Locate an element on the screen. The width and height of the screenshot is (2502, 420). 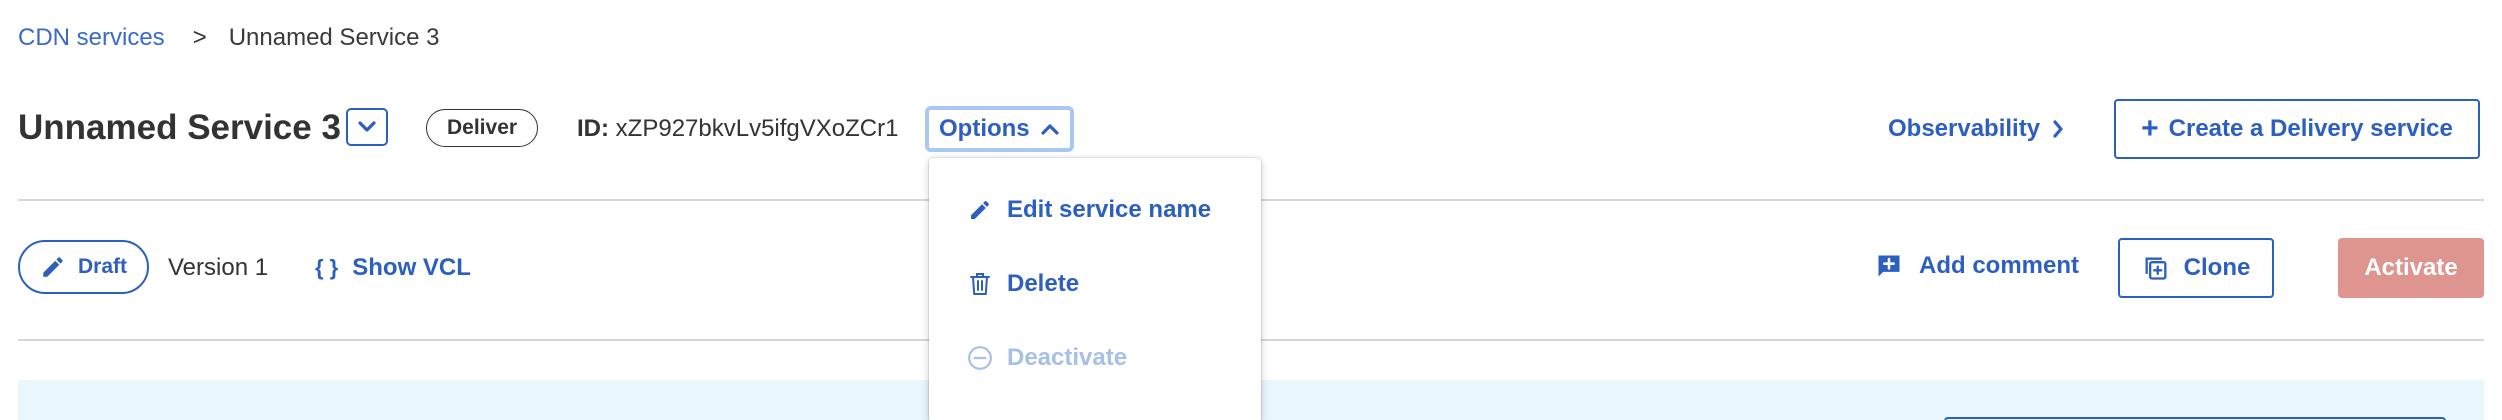
options-menu: Edit service name Delete Deactivate is located at coordinates (1095, 289).